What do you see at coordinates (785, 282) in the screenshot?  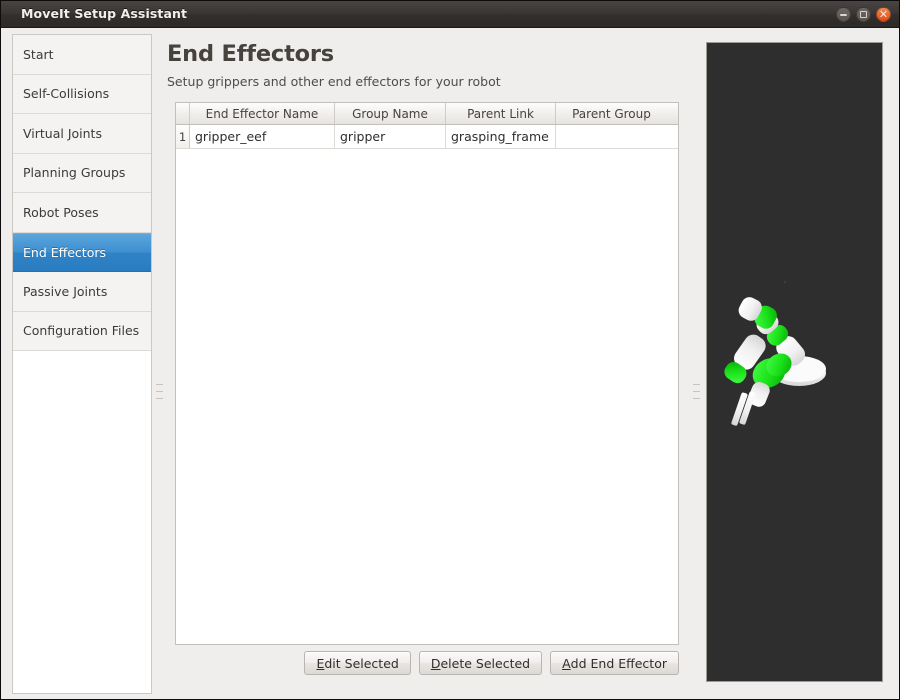 I see `viewport-marker-dot` at bounding box center [785, 282].